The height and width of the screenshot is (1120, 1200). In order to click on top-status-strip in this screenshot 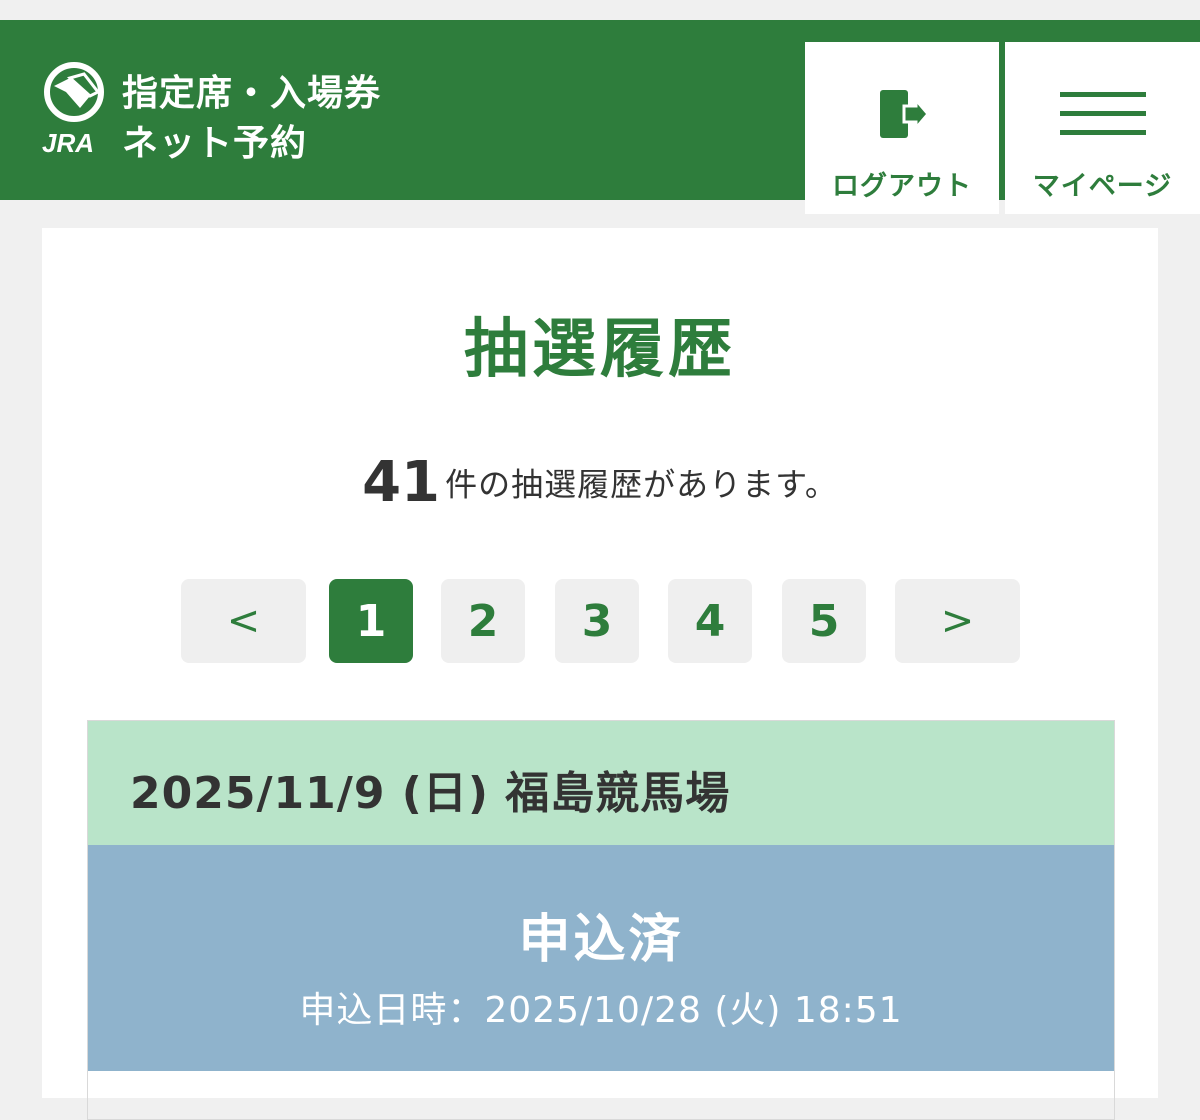, I will do `click(600, 10)`.